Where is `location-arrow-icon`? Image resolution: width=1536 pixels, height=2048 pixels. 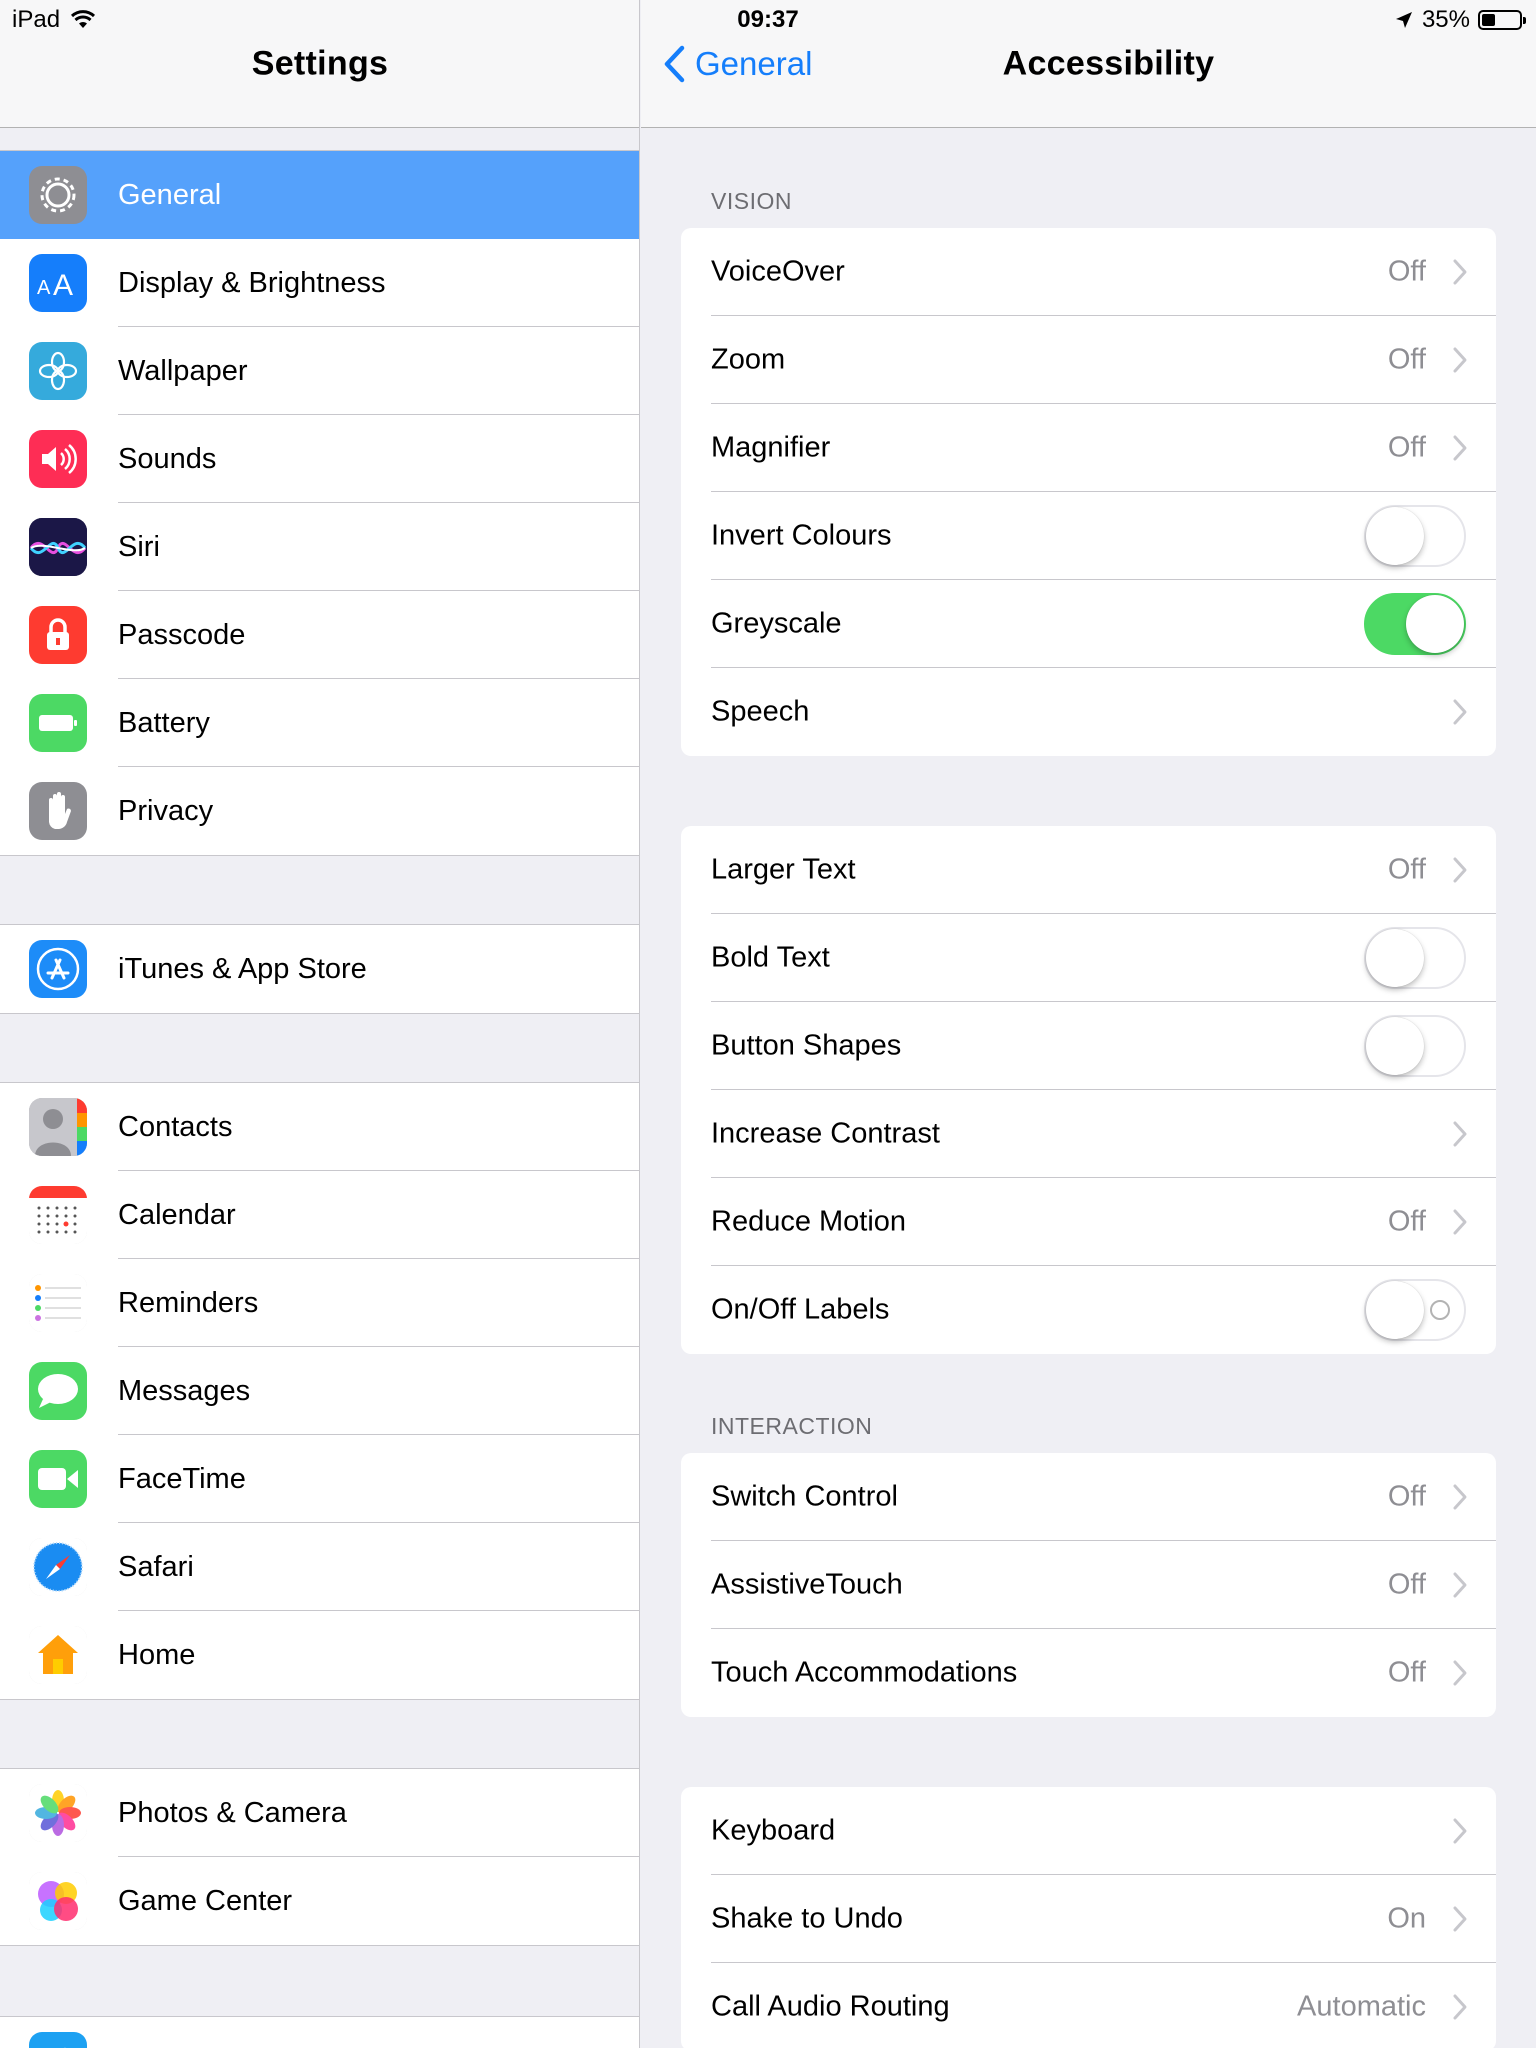
location-arrow-icon is located at coordinates (1403, 20).